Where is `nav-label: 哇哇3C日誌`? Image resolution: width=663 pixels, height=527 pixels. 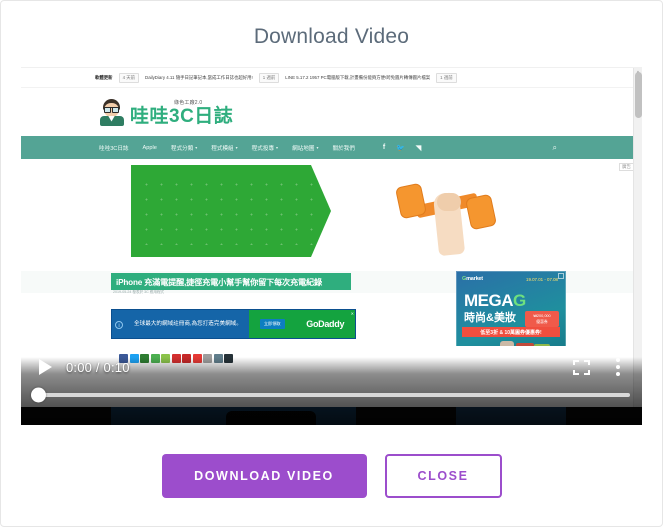
nav-label: 哇哇3C日誌 is located at coordinates (114, 148).